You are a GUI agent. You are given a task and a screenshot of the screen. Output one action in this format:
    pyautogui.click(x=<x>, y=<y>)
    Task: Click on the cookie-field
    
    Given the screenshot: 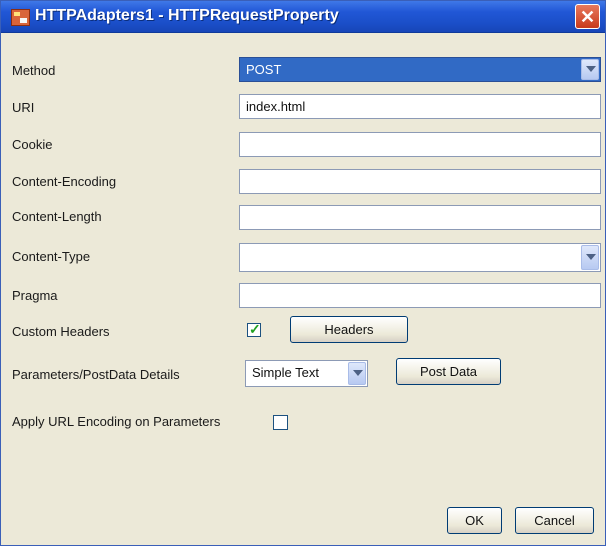 What is the action you would take?
    pyautogui.click(x=420, y=144)
    